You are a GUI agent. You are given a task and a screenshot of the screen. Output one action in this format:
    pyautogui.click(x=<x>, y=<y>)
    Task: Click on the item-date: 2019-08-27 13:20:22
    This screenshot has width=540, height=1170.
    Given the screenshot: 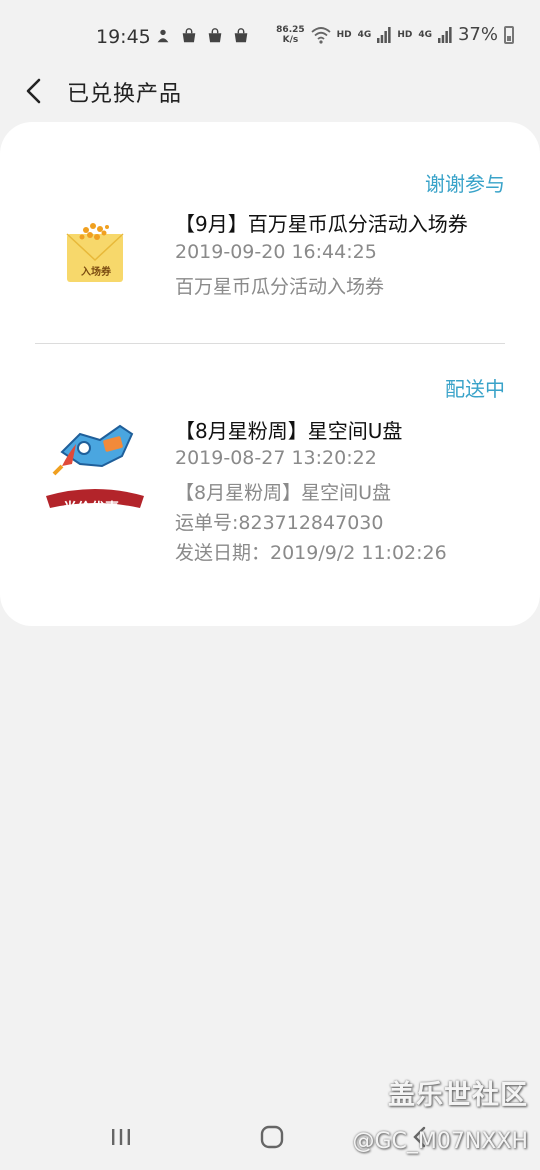 What is the action you would take?
    pyautogui.click(x=276, y=458)
    